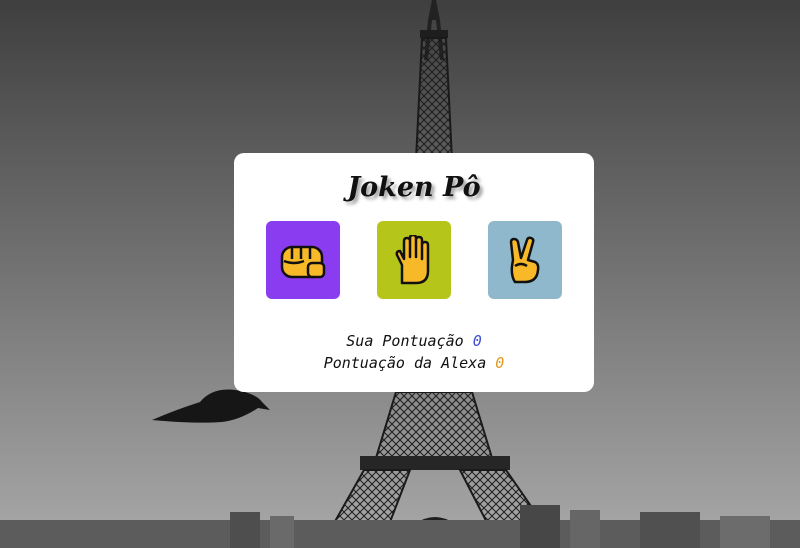 This screenshot has height=548, width=800. I want to click on fist-icon, so click(303, 262).